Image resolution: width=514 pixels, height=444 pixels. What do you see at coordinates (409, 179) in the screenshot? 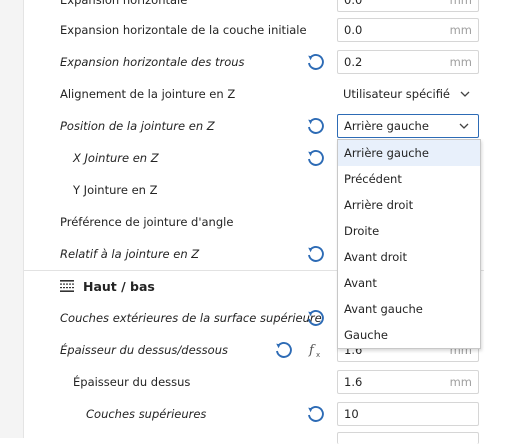
I see `dropdown-option: Précédent` at bounding box center [409, 179].